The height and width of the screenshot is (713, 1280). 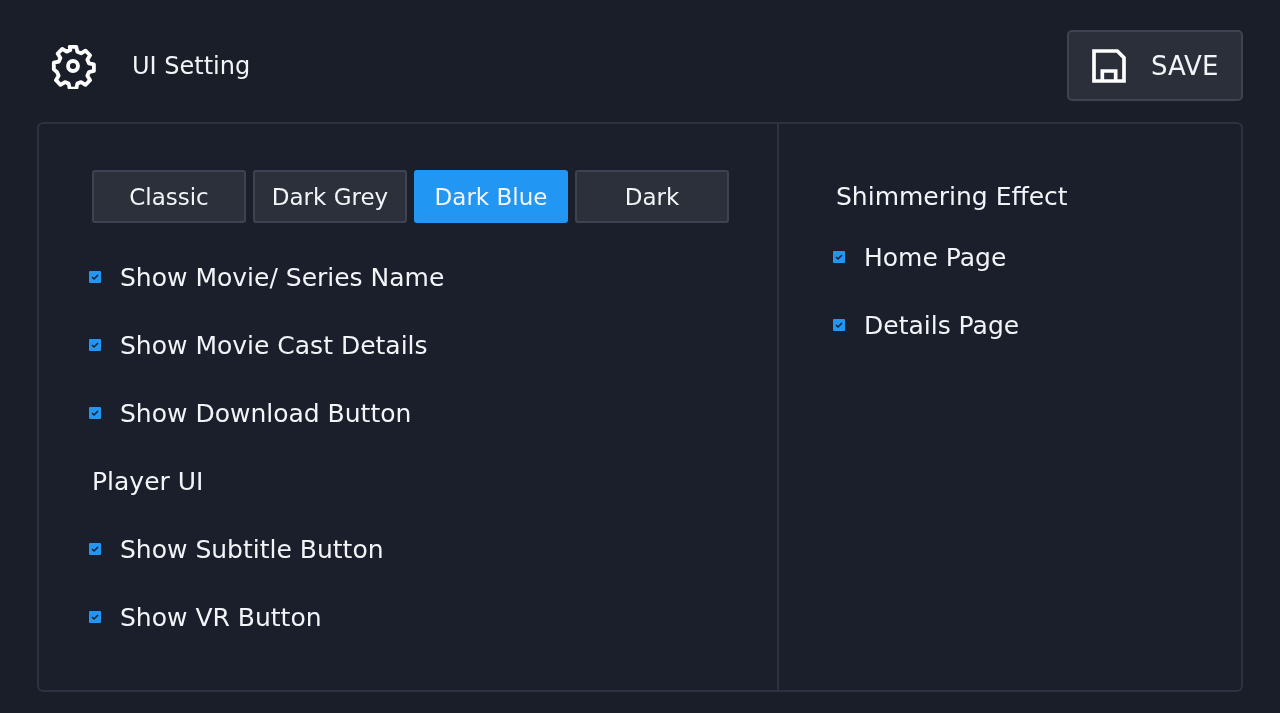 What do you see at coordinates (266, 413) in the screenshot?
I see `option-label: Show Download Button` at bounding box center [266, 413].